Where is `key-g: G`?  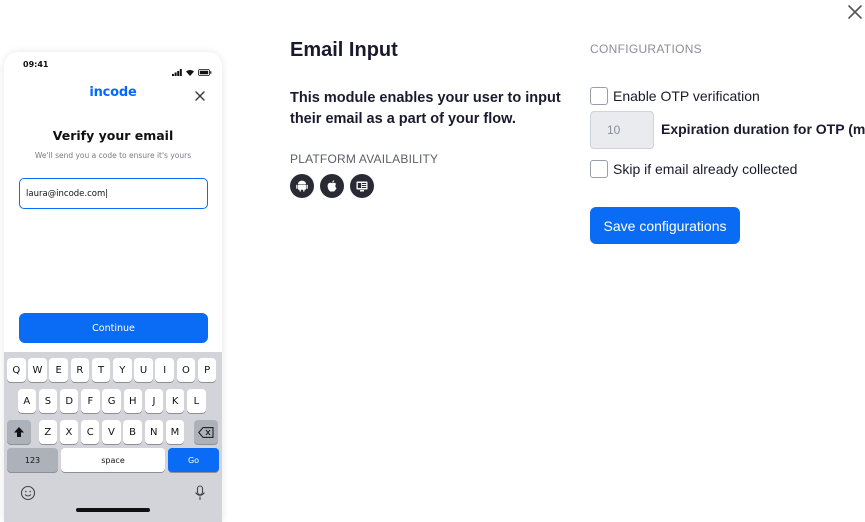 key-g: G is located at coordinates (111, 401).